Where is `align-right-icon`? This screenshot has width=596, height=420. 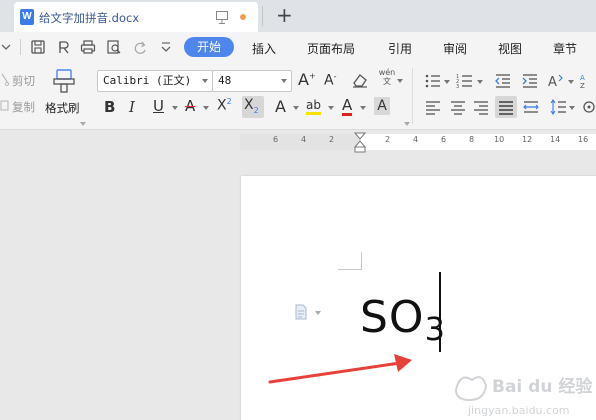
align-right-icon is located at coordinates (481, 107).